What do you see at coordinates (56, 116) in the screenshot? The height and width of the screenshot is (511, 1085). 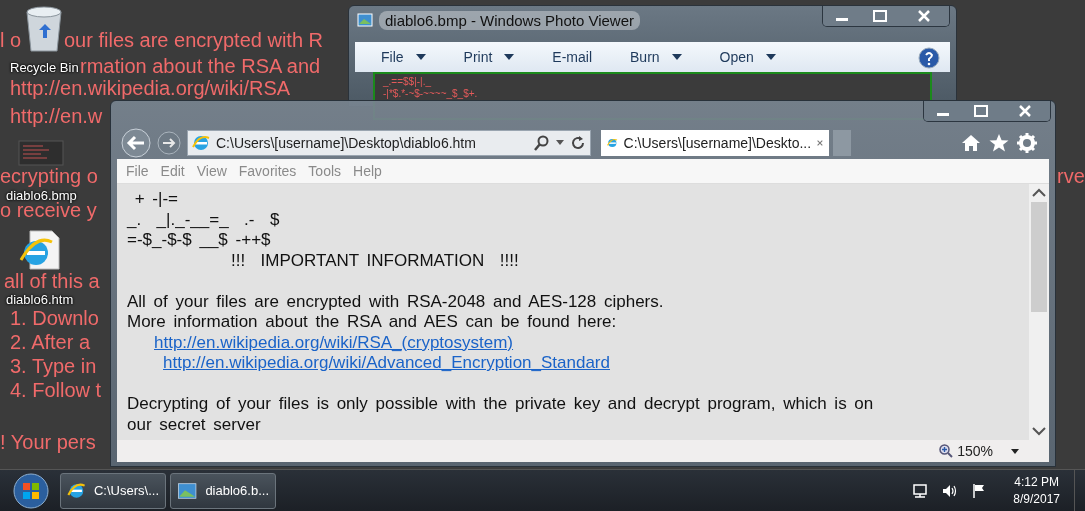 I see `wallpaper-text: http://en.w` at bounding box center [56, 116].